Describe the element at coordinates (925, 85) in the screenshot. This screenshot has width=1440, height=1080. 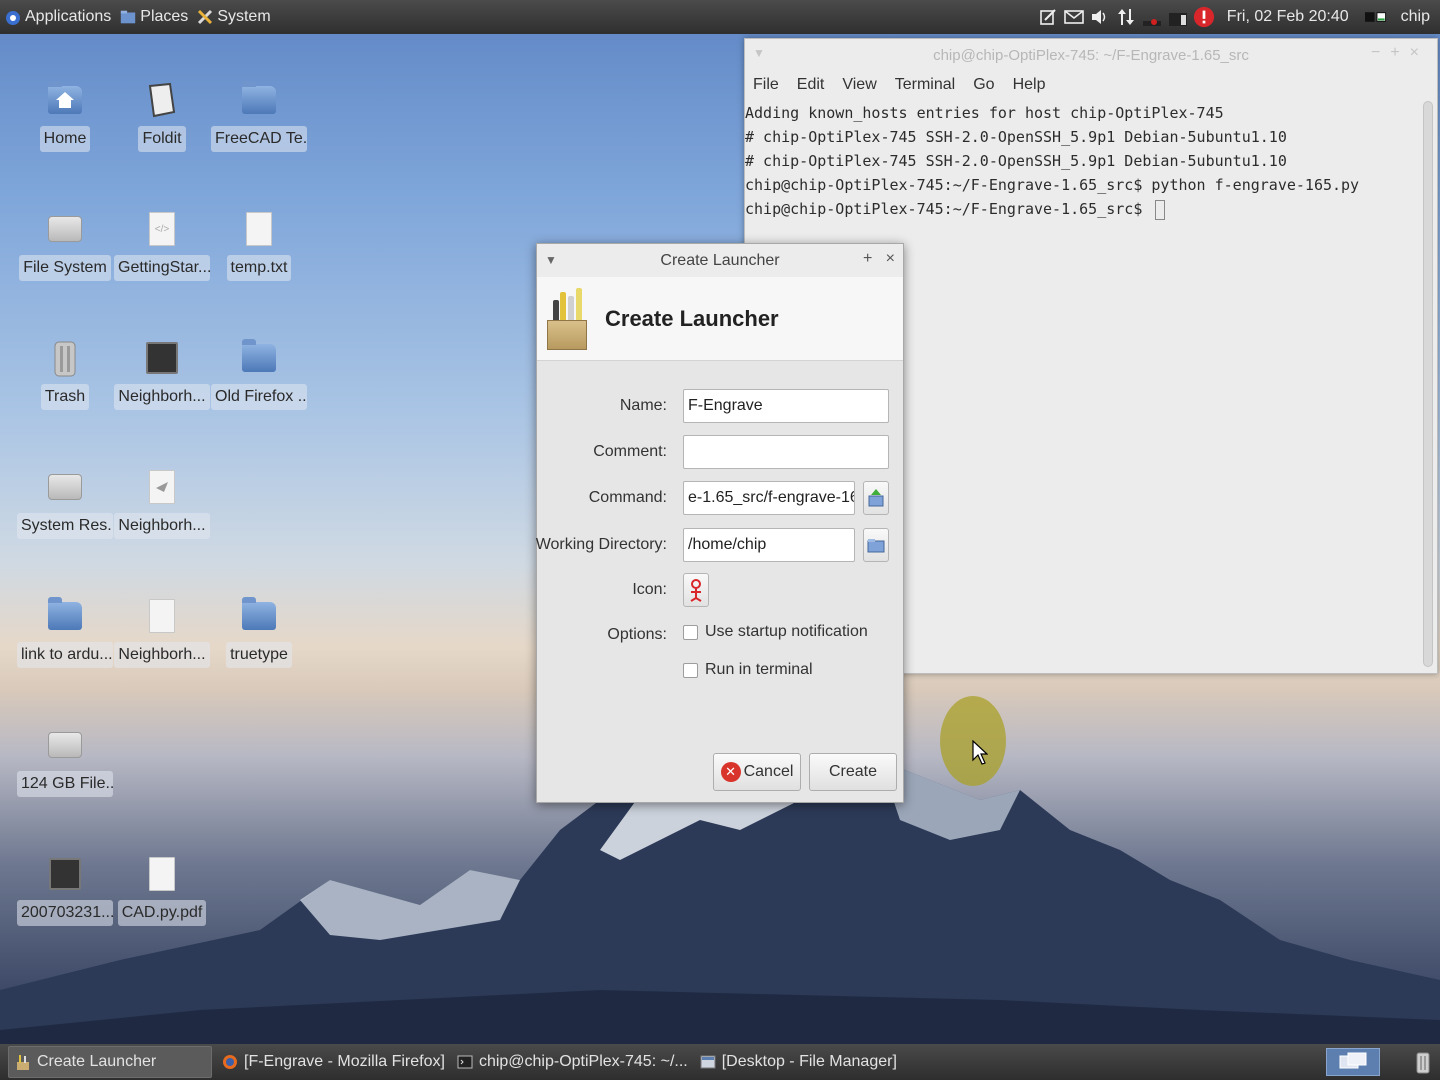
I see `terminal-menu-terminal: Terminal` at that location.